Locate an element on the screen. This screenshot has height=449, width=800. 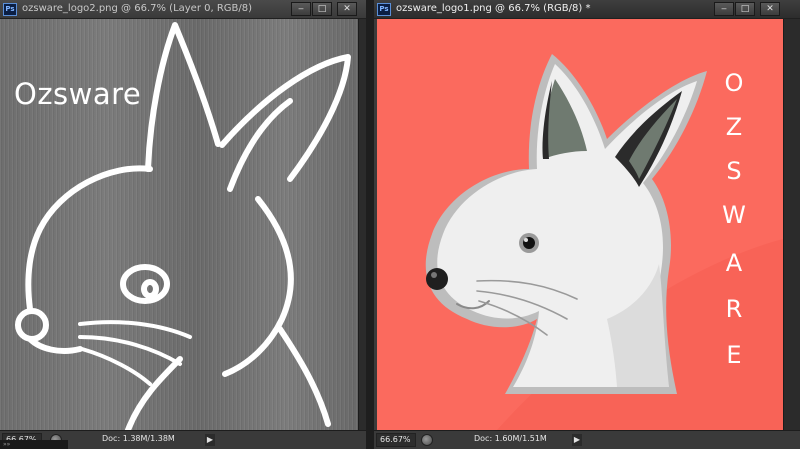
ear-inner-line is located at coordinates (260, 145).